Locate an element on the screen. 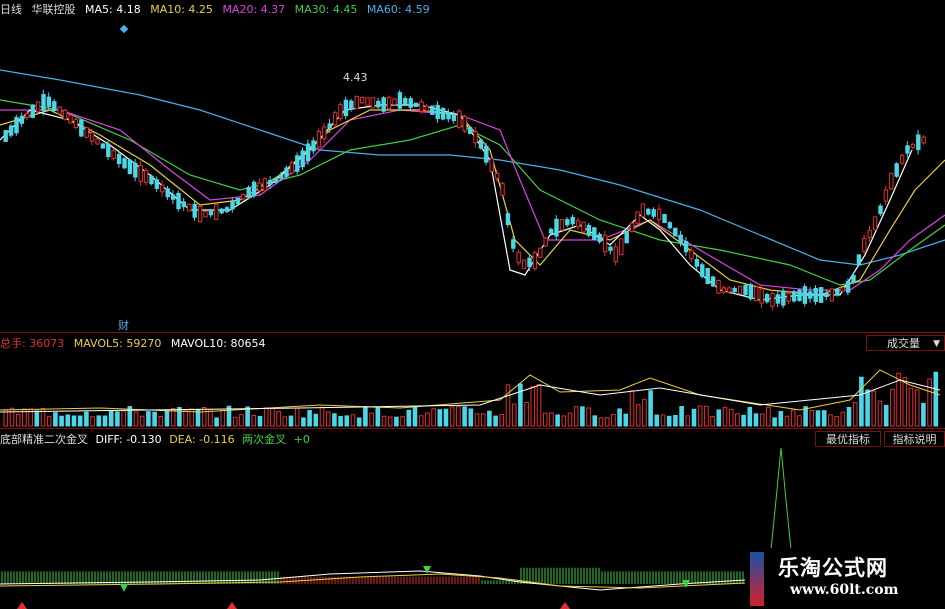  ma30-label: MA30: 4.45 is located at coordinates (326, 9).